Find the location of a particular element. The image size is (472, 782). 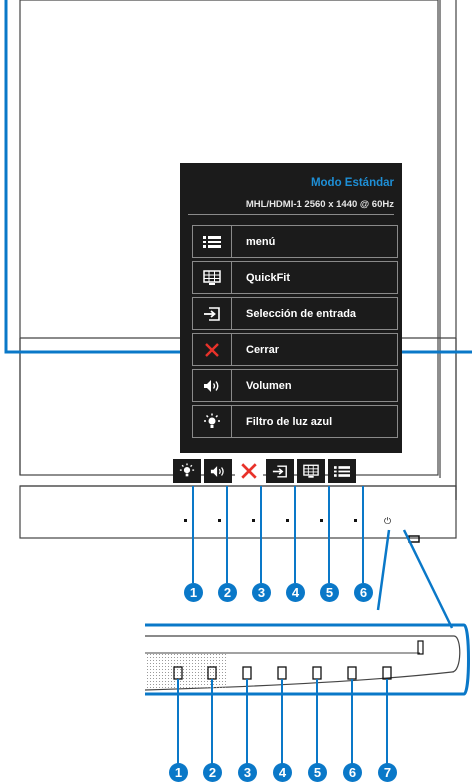

osd-item-label: Cerrar is located at coordinates (263, 349).